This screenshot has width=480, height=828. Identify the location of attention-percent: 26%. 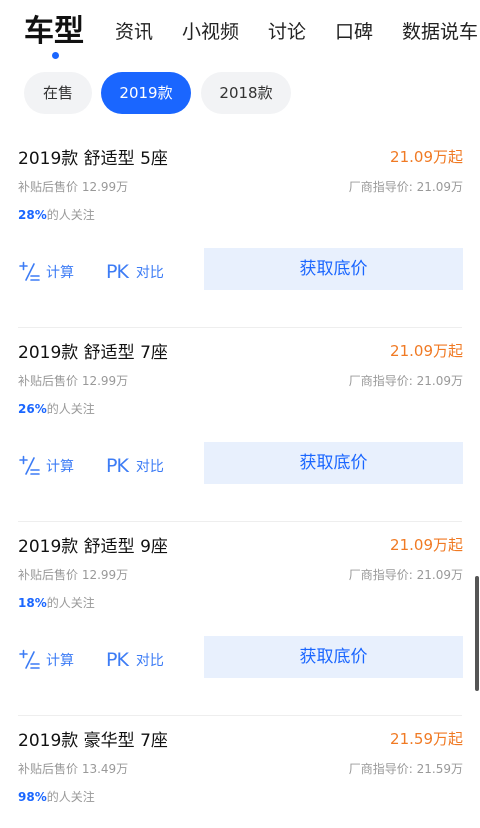
(32, 409).